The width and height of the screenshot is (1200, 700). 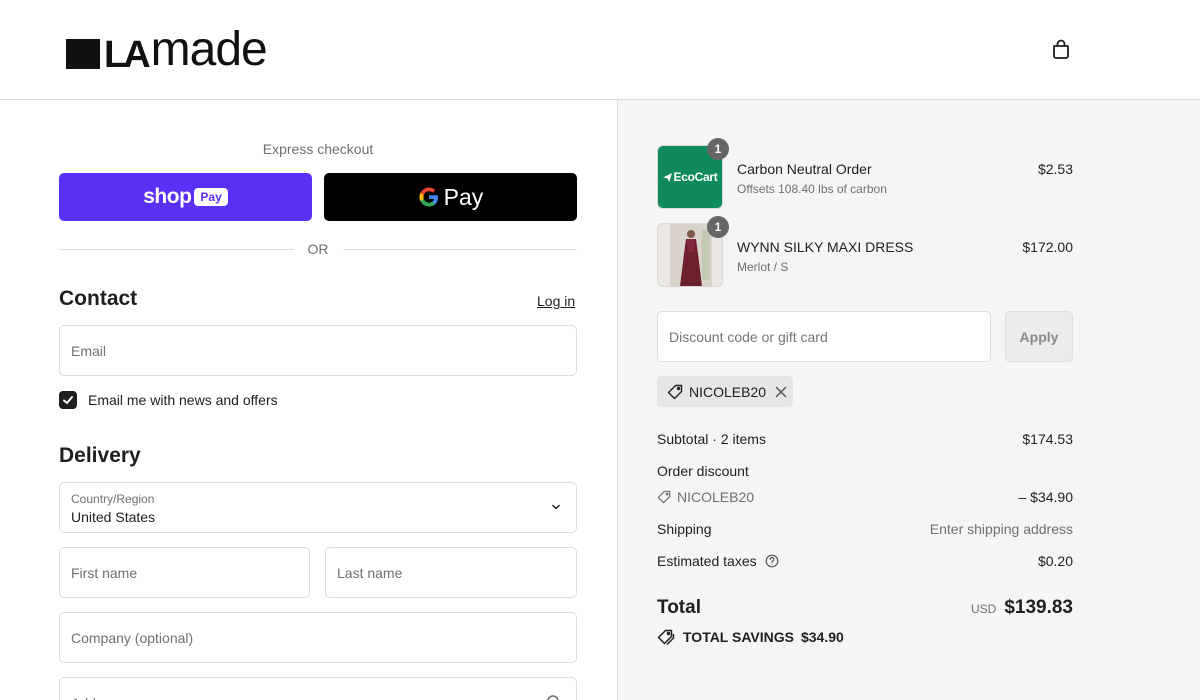 I want to click on store-logo: LA made, so click(x=167, y=49).